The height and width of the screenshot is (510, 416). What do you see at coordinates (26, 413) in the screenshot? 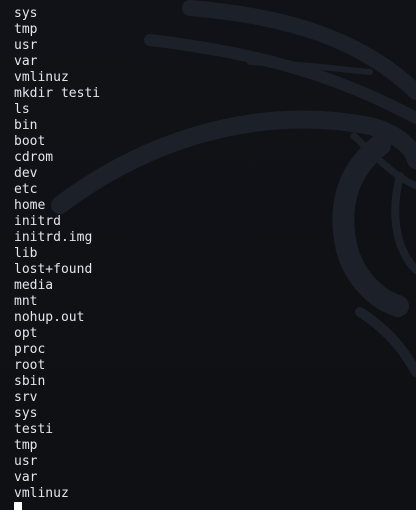
I see `terminal-line-26: sys` at bounding box center [26, 413].